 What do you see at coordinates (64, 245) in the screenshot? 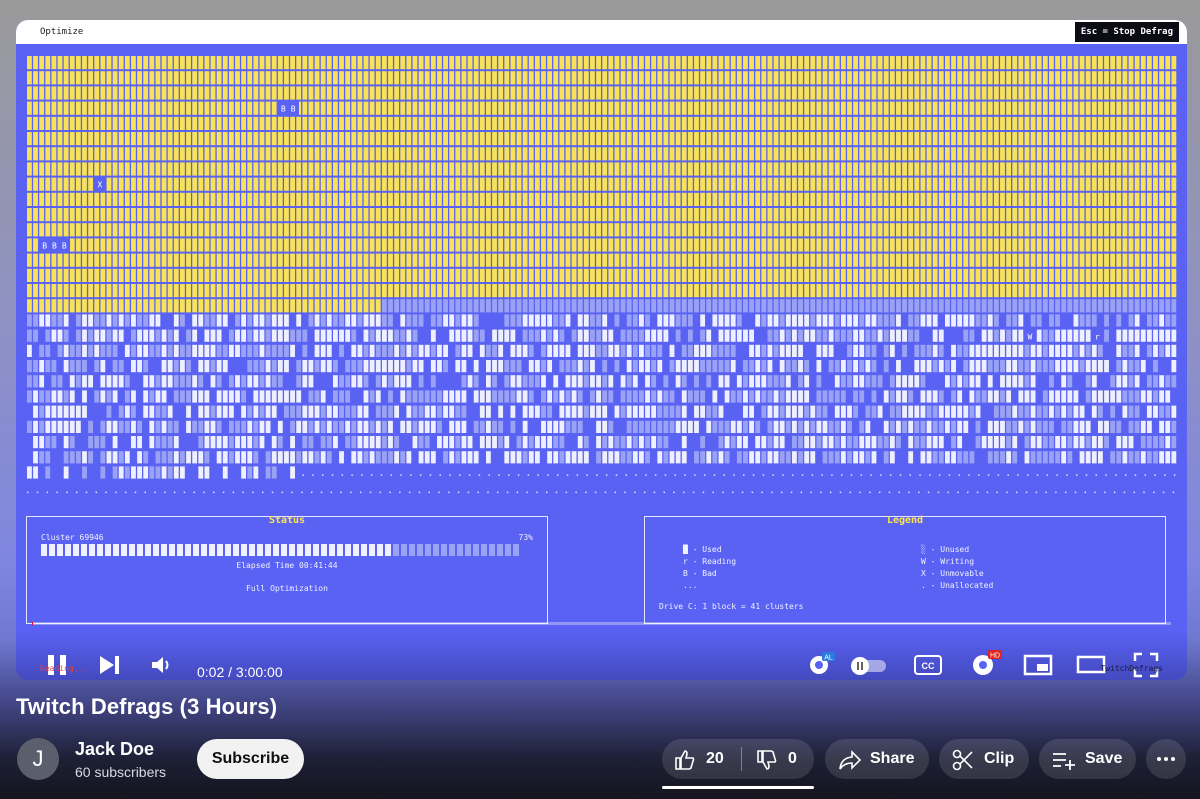
I see `cluster-marker: B` at bounding box center [64, 245].